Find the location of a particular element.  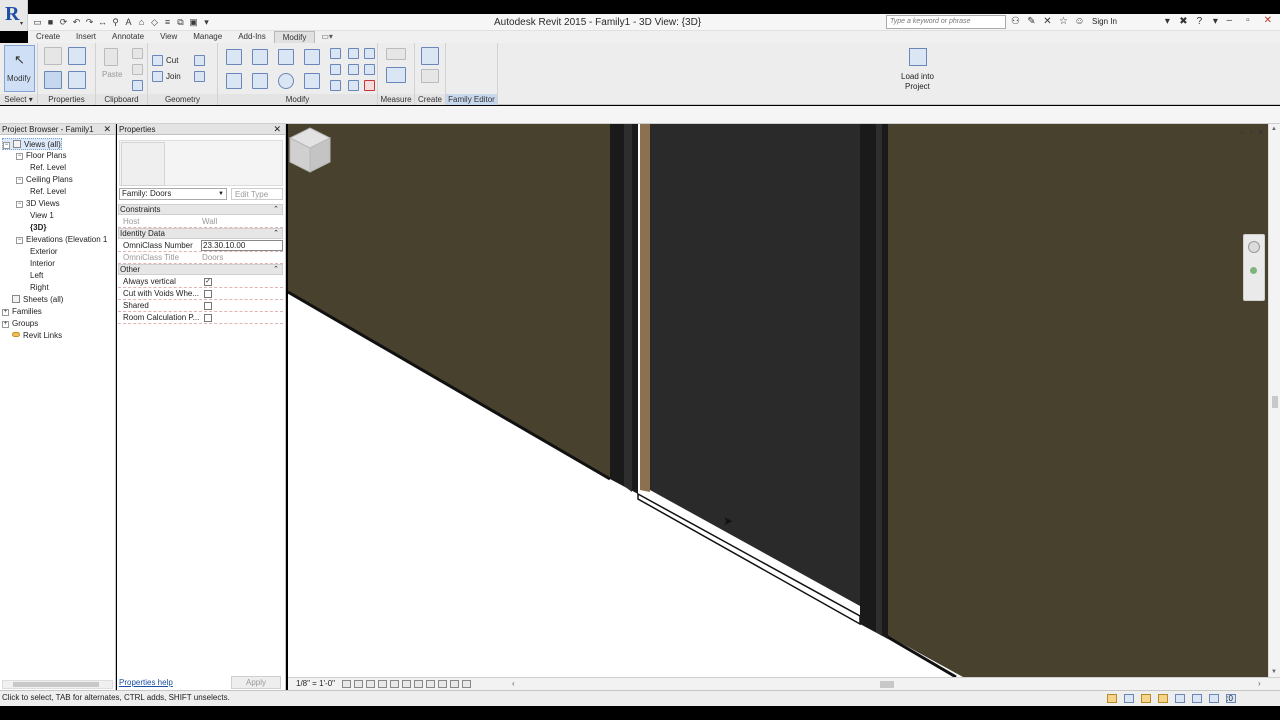

copy-element-icon is located at coordinates (260, 81).